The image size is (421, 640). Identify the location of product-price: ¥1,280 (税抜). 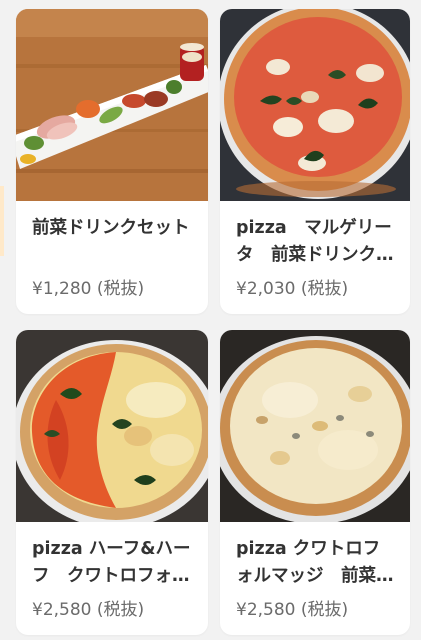
(88, 289).